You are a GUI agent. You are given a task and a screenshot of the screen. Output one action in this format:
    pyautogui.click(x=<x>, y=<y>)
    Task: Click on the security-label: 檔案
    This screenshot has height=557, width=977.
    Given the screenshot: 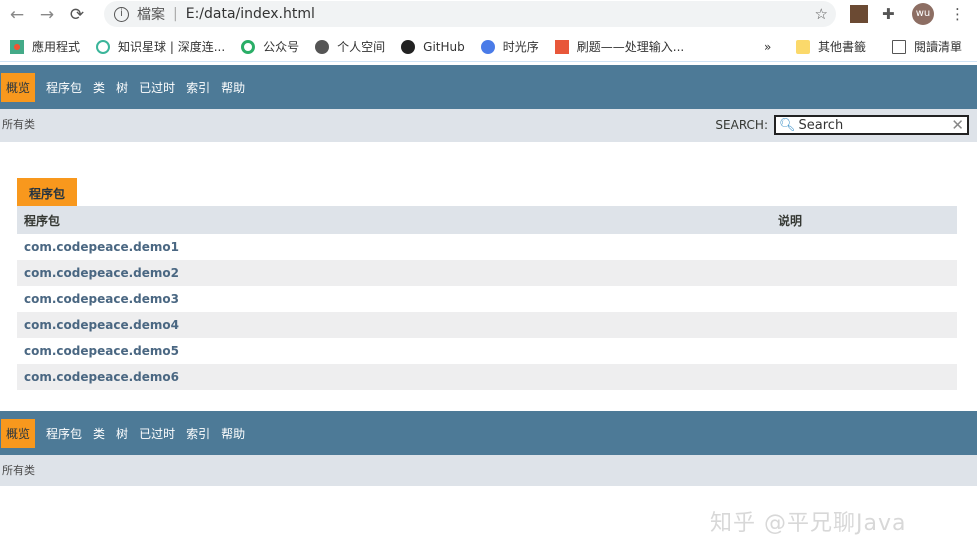 What is the action you would take?
    pyautogui.click(x=151, y=15)
    